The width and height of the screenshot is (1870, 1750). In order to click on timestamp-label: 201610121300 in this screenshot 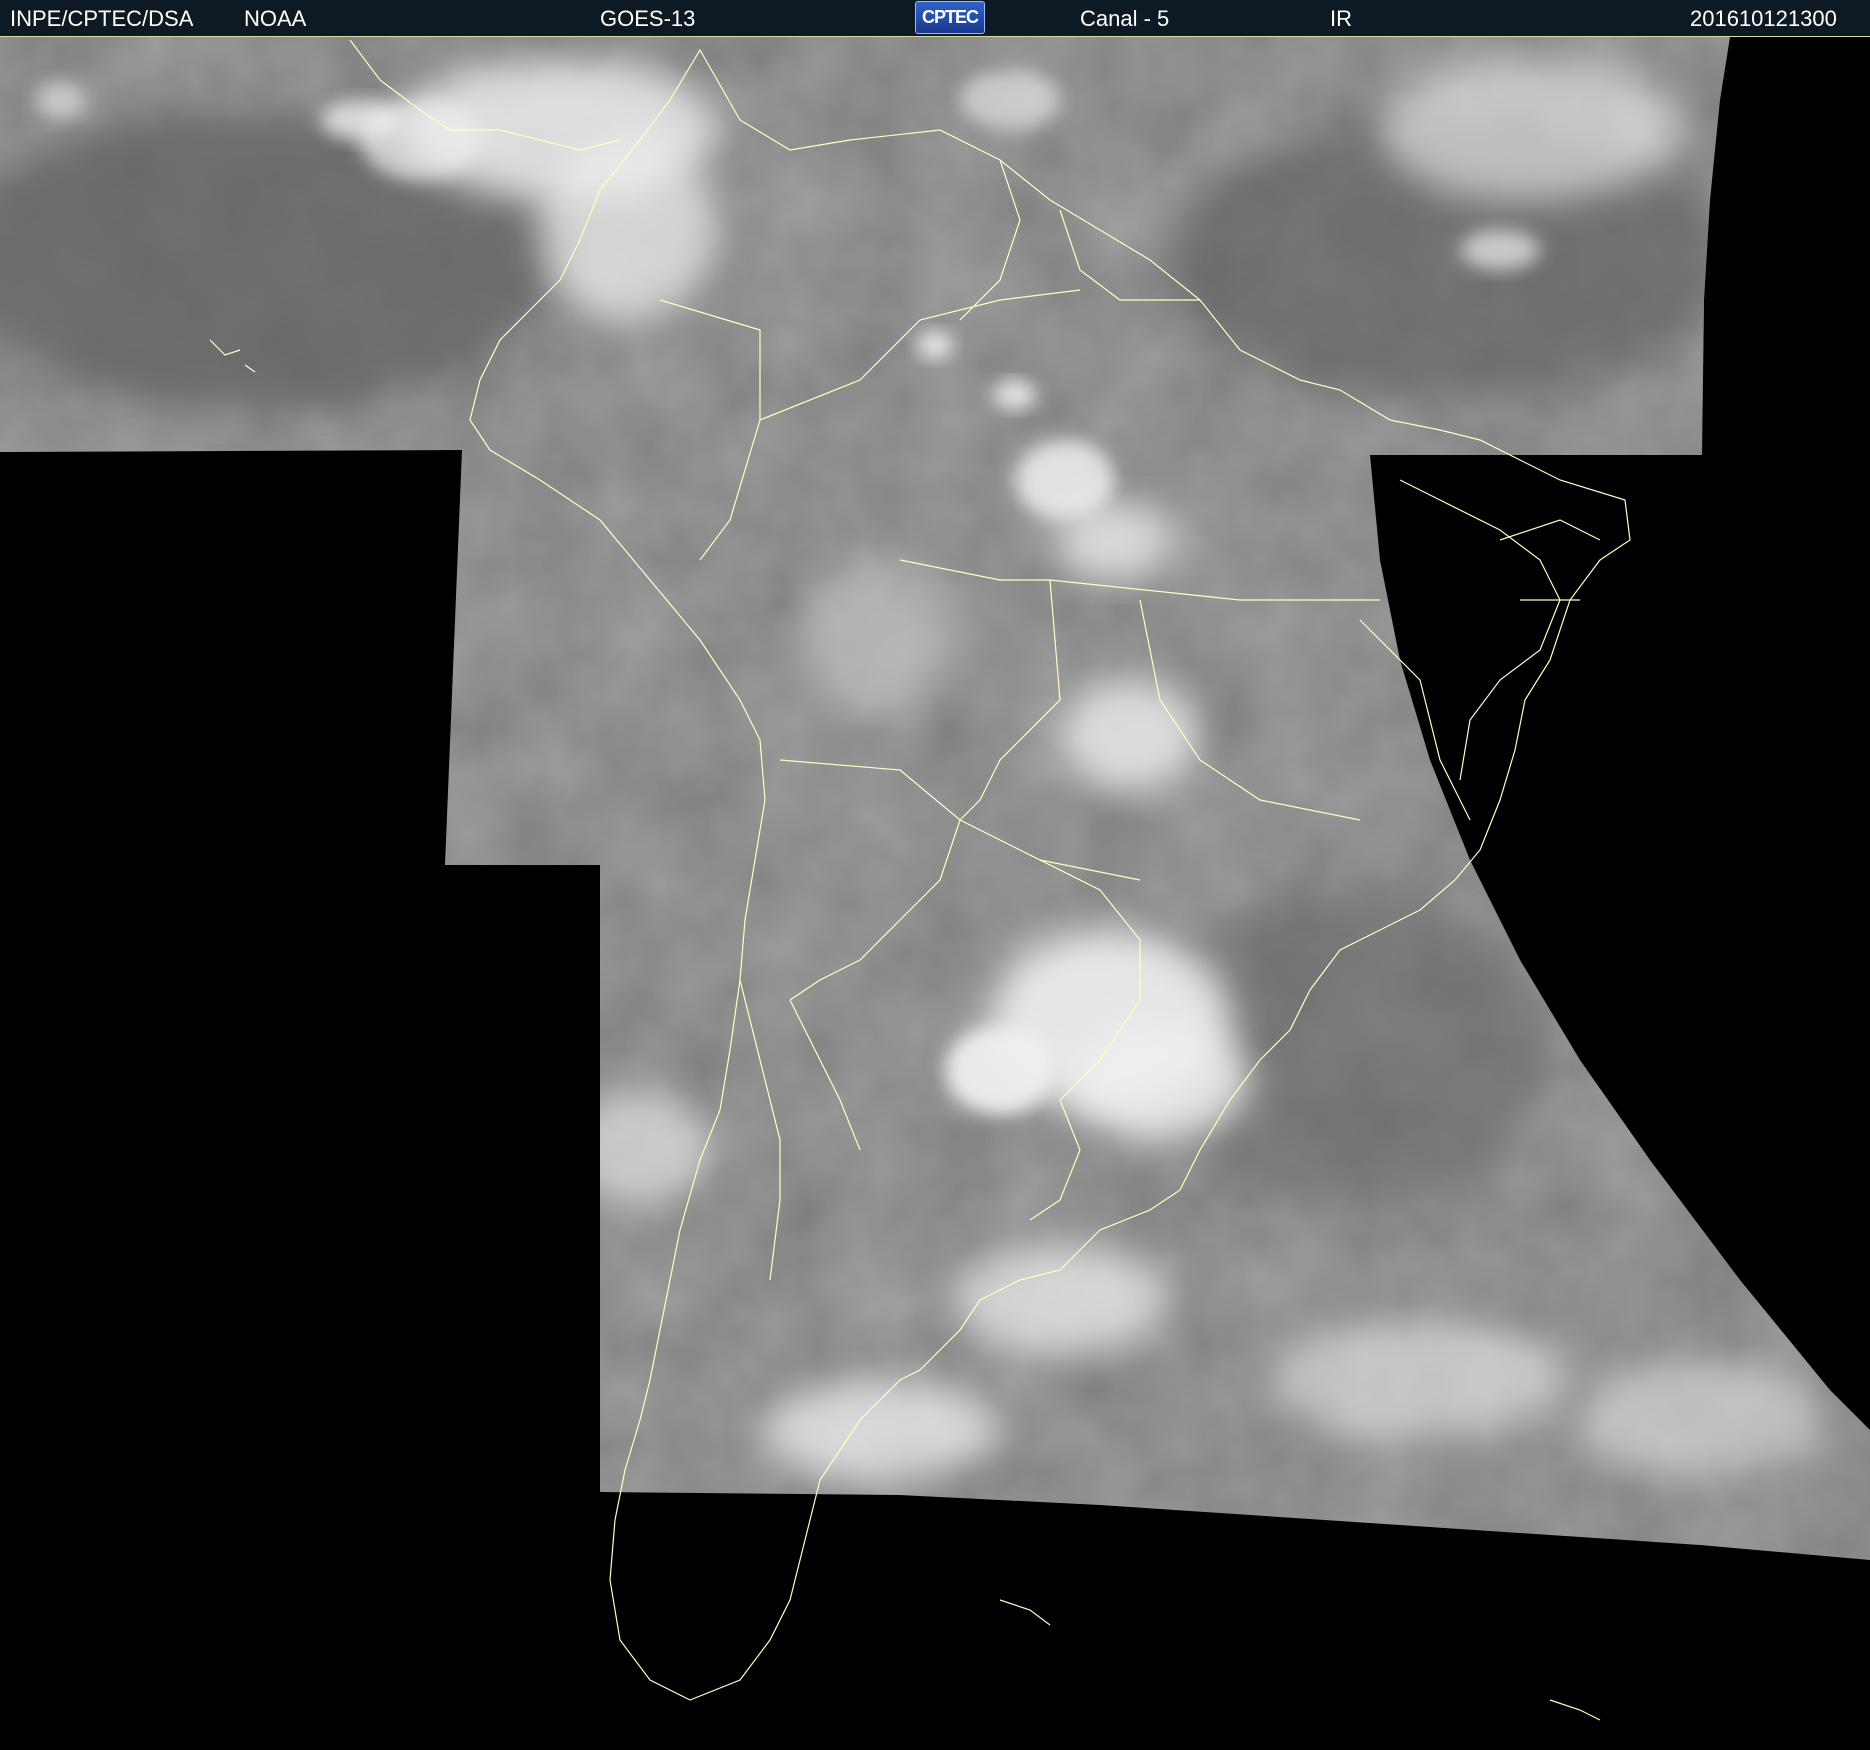, I will do `click(1763, 18)`.